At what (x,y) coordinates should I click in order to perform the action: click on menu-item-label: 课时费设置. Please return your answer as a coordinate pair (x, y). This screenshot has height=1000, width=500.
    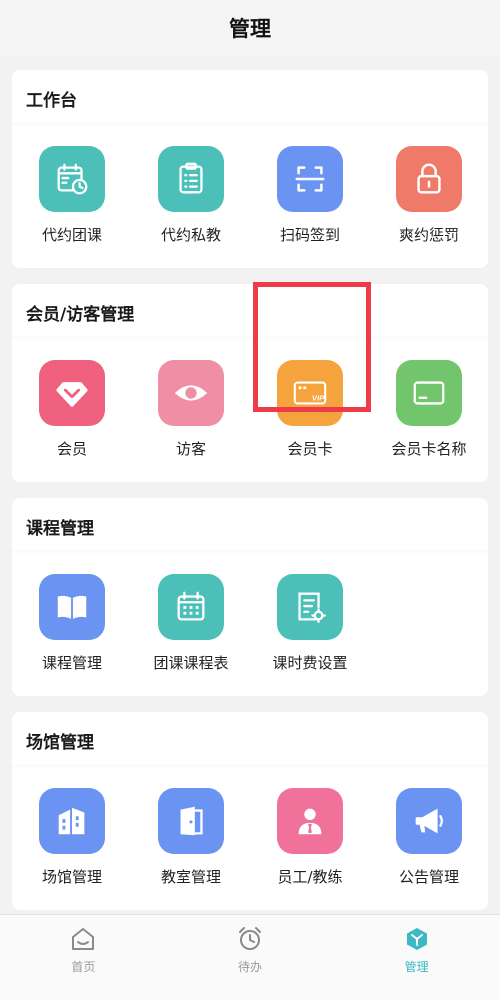
    Looking at the image, I should click on (310, 663).